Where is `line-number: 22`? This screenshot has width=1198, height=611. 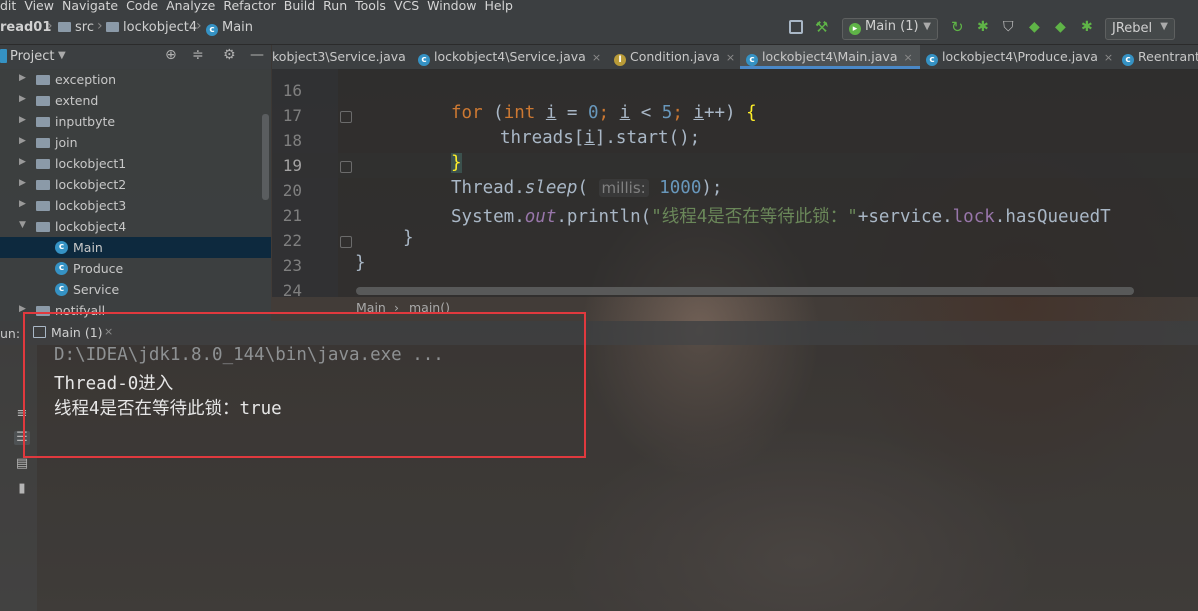 line-number: 22 is located at coordinates (292, 240).